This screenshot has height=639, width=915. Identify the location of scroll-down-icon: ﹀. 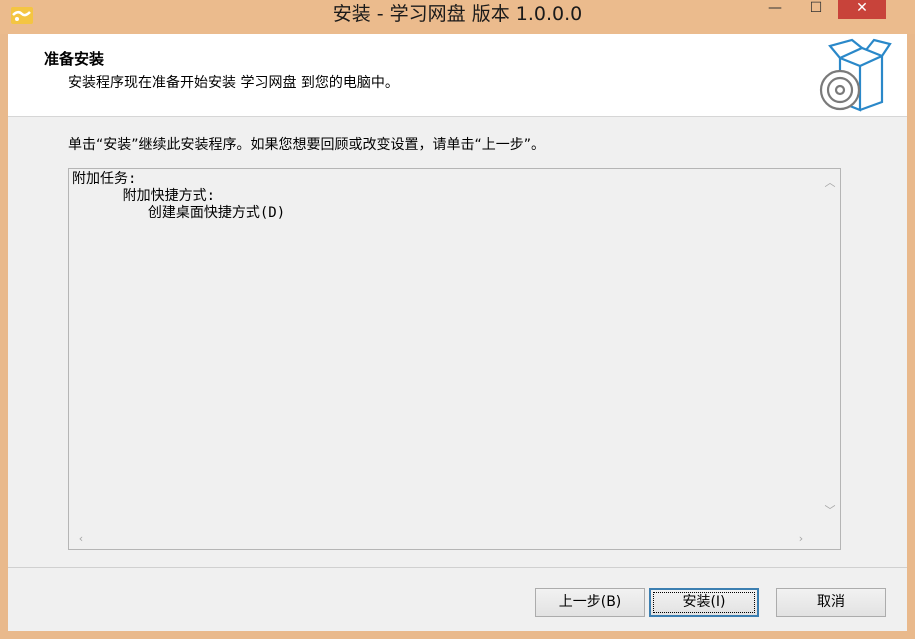
(830, 511).